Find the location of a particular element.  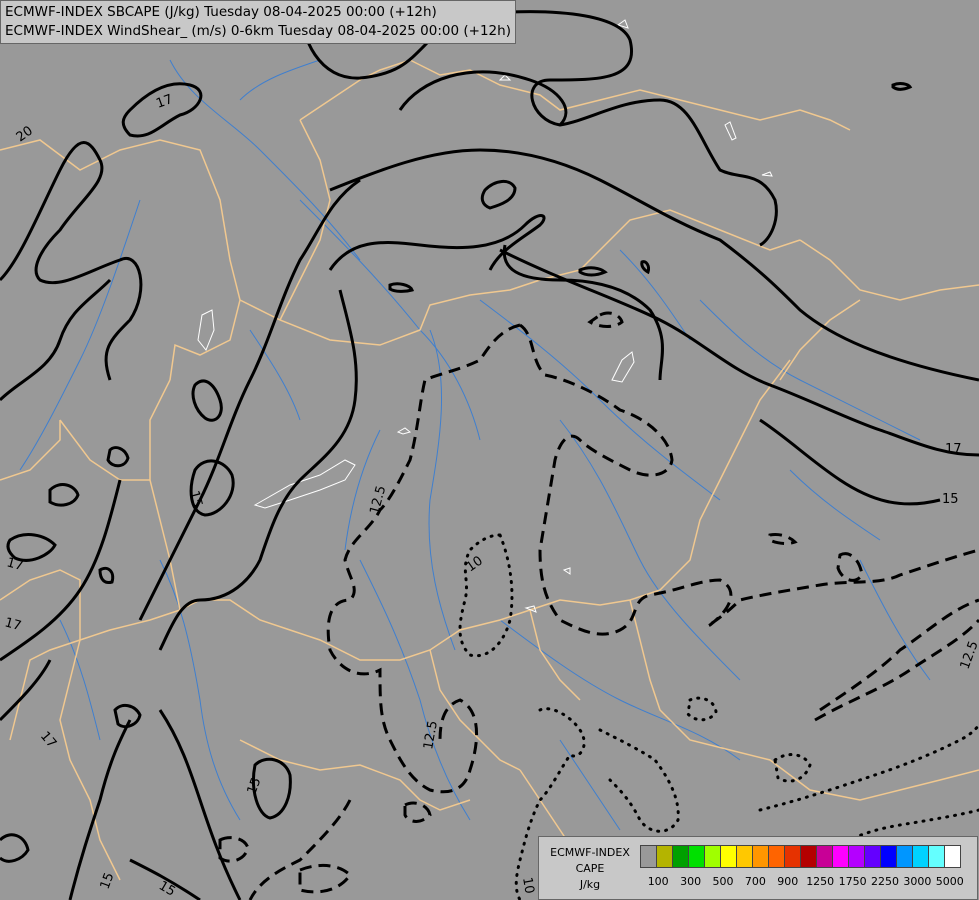

contour-label: 15 is located at coordinates (950, 499).